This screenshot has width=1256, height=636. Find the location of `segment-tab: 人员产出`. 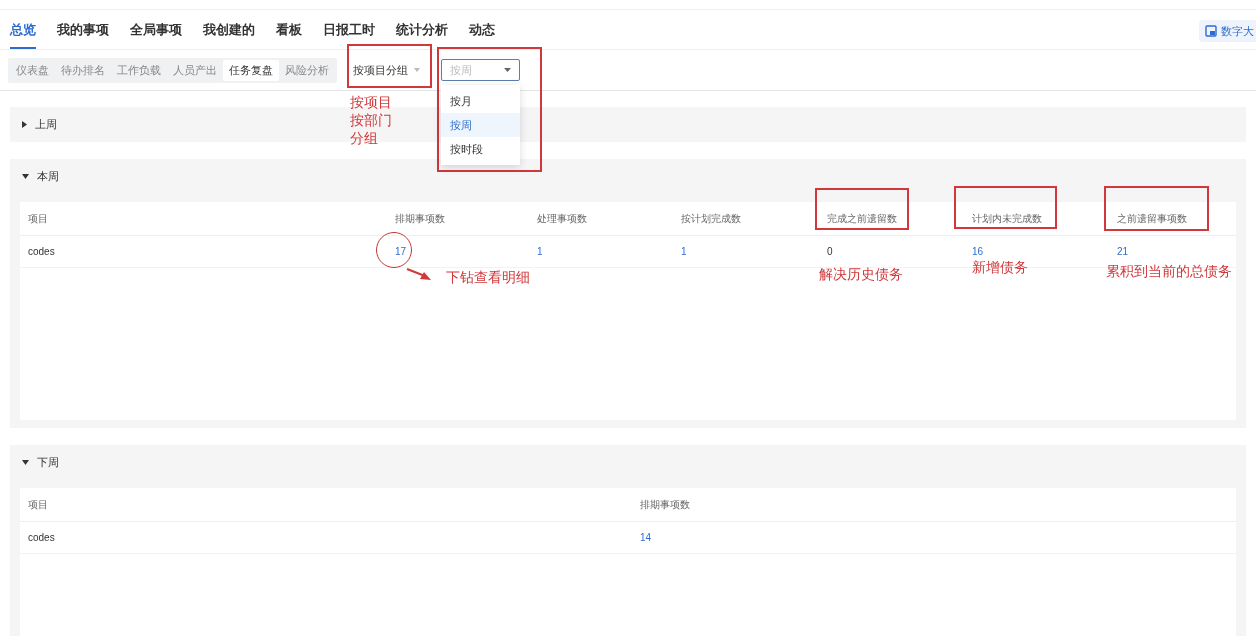

segment-tab: 人员产出 is located at coordinates (195, 70).